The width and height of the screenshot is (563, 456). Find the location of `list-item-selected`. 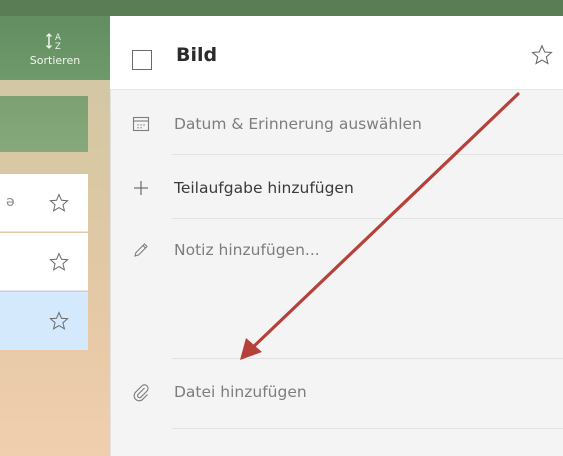

list-item-selected is located at coordinates (44, 321).